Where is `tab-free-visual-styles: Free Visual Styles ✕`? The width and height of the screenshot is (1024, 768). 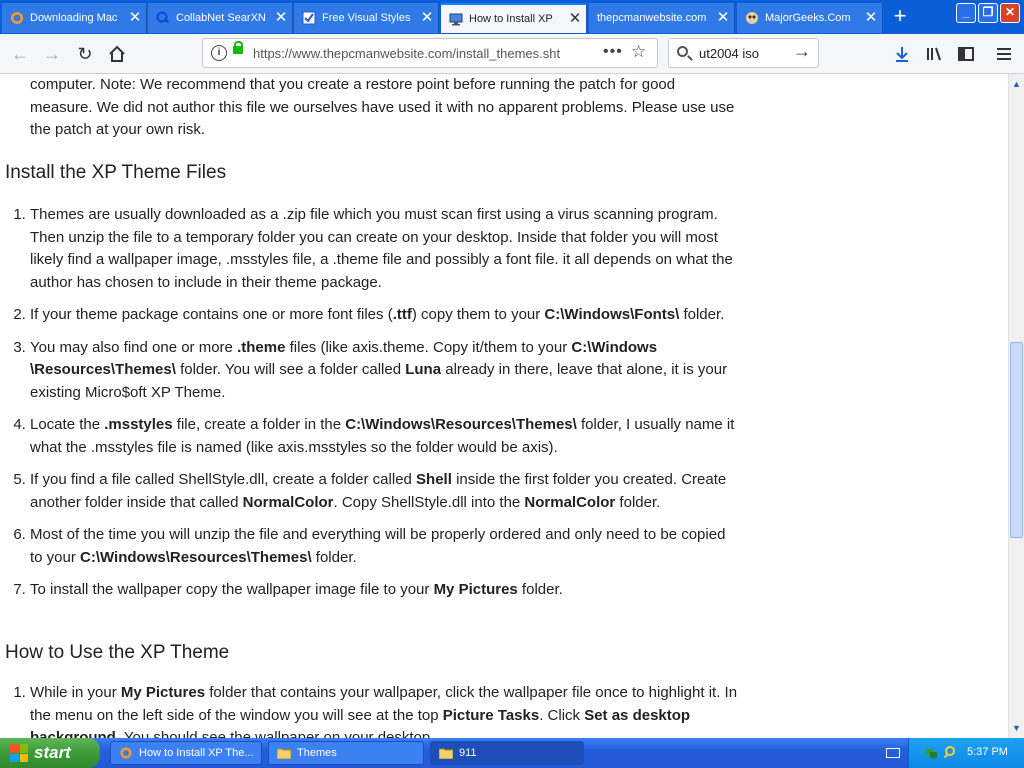
tab-free-visual-styles: Free Visual Styles ✕ is located at coordinates (366, 18).